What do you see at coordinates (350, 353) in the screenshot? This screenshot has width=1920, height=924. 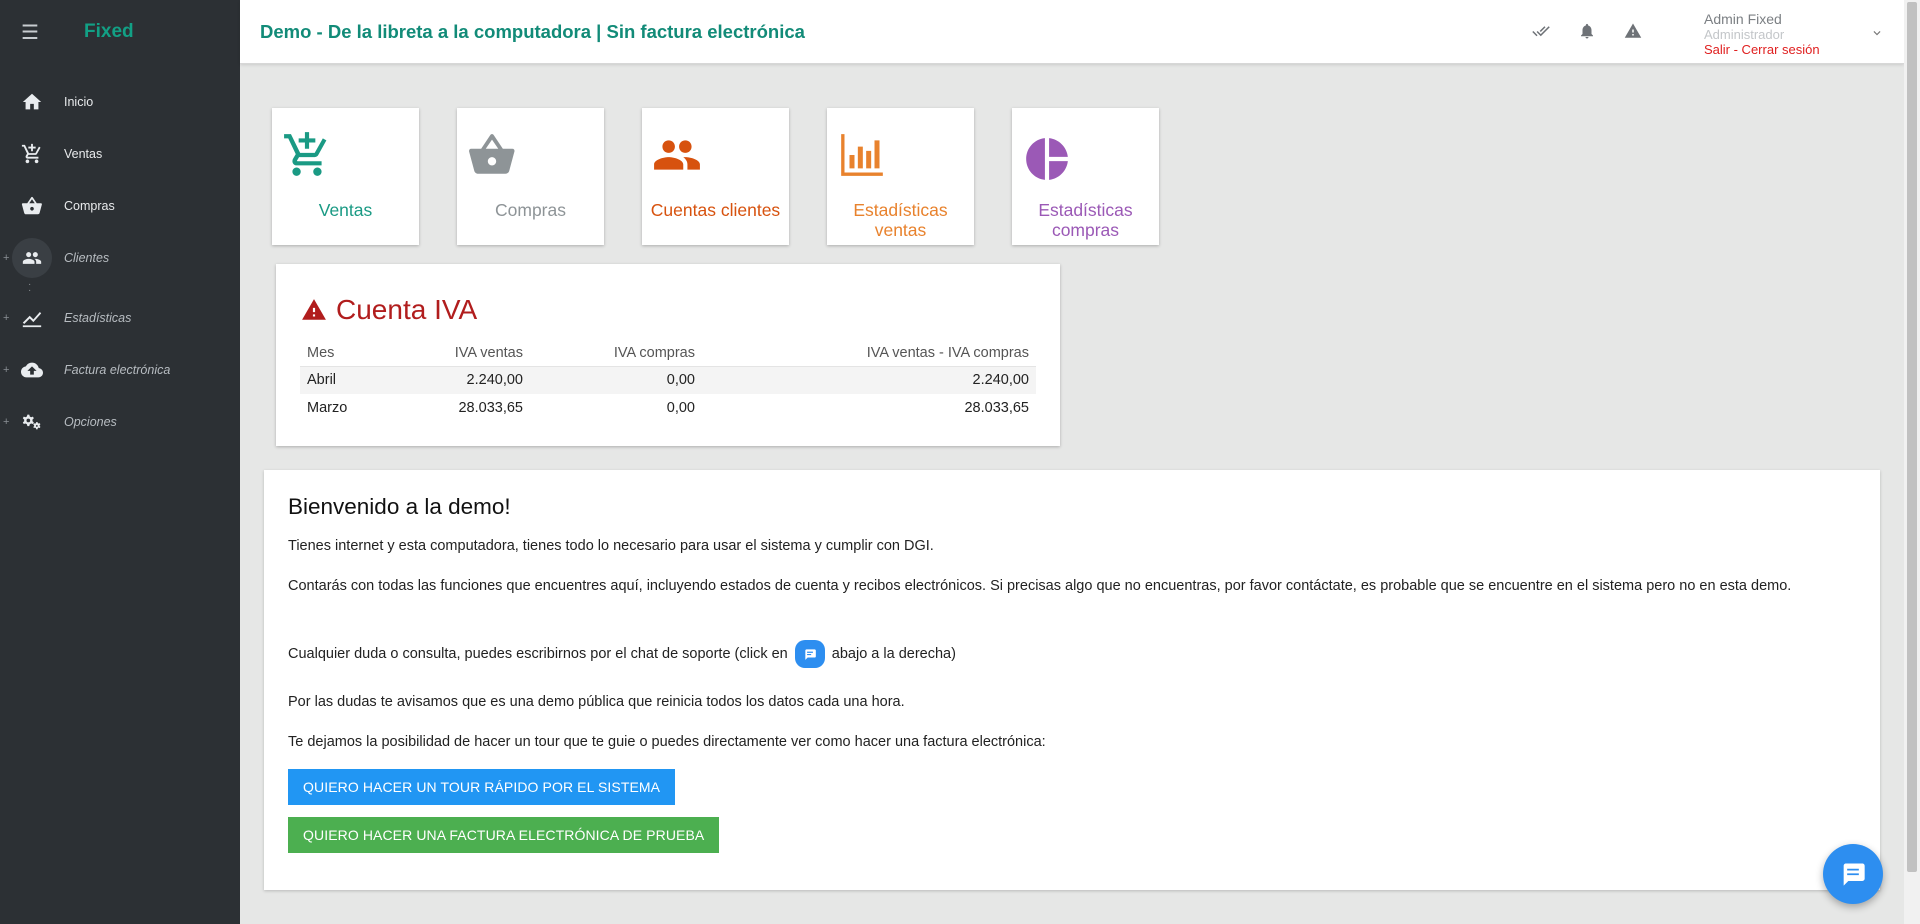 I see `column-header: Mes` at bounding box center [350, 353].